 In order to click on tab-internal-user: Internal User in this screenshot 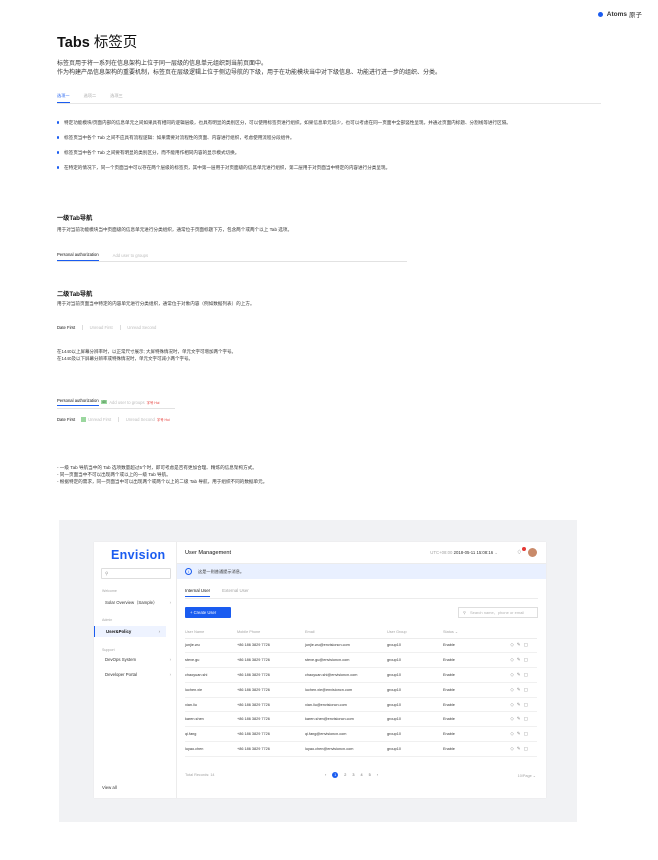, I will do `click(198, 592)`.